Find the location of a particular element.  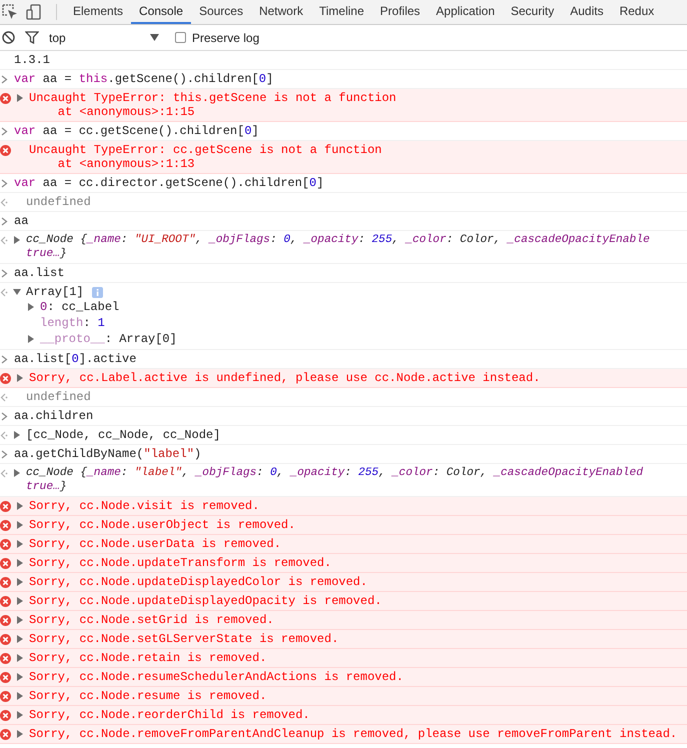

panel-tab: Application is located at coordinates (465, 12).